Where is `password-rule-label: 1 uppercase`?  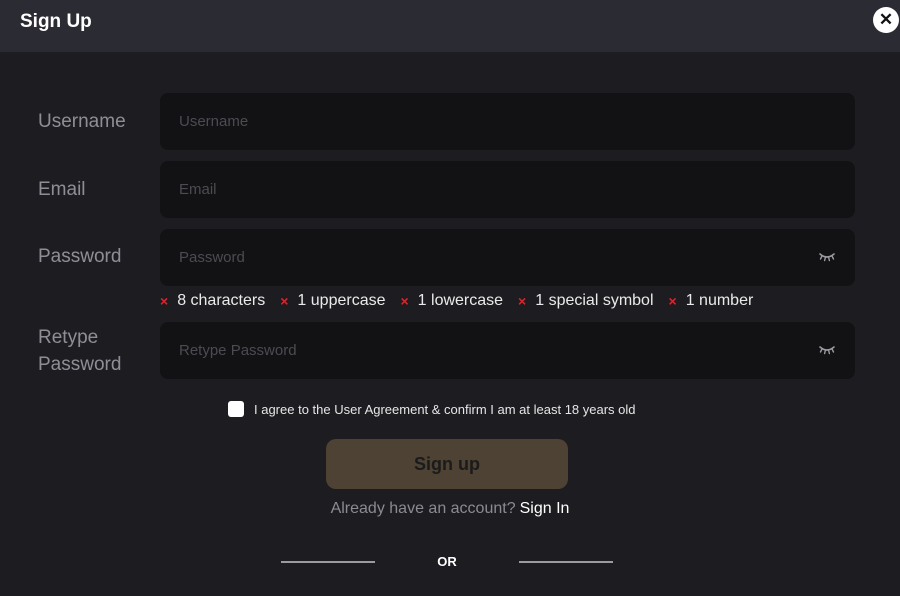
password-rule-label: 1 uppercase is located at coordinates (341, 300).